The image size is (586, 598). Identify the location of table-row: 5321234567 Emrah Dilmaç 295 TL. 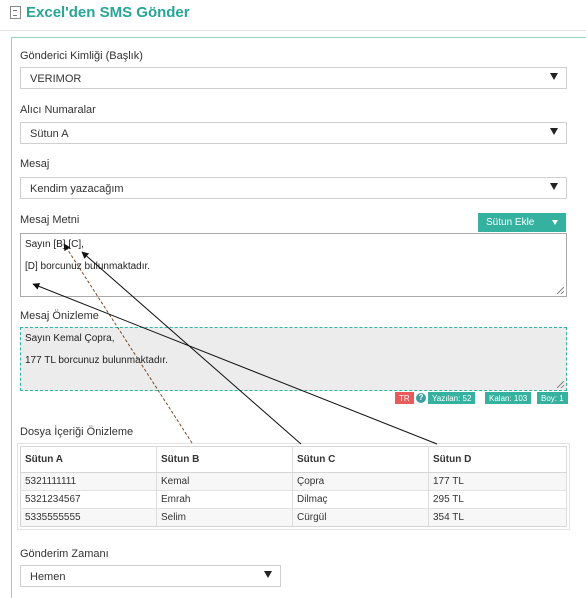
(293, 499).